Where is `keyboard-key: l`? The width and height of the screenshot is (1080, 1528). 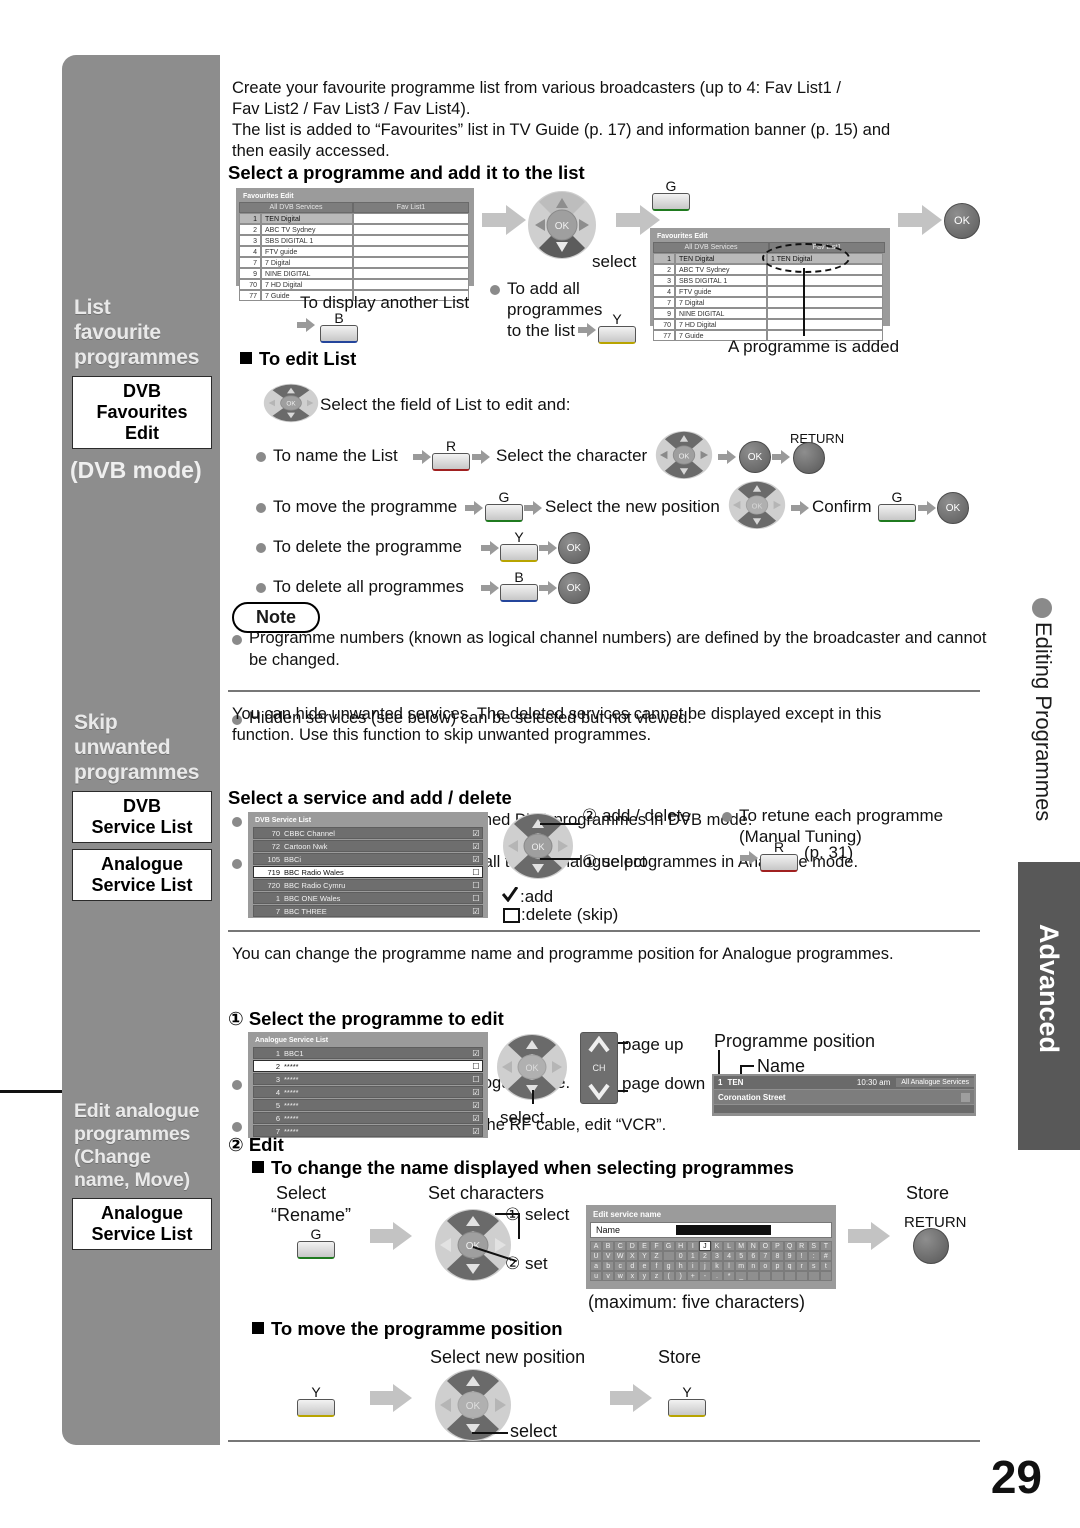
keyboard-key: l is located at coordinates (729, 1266).